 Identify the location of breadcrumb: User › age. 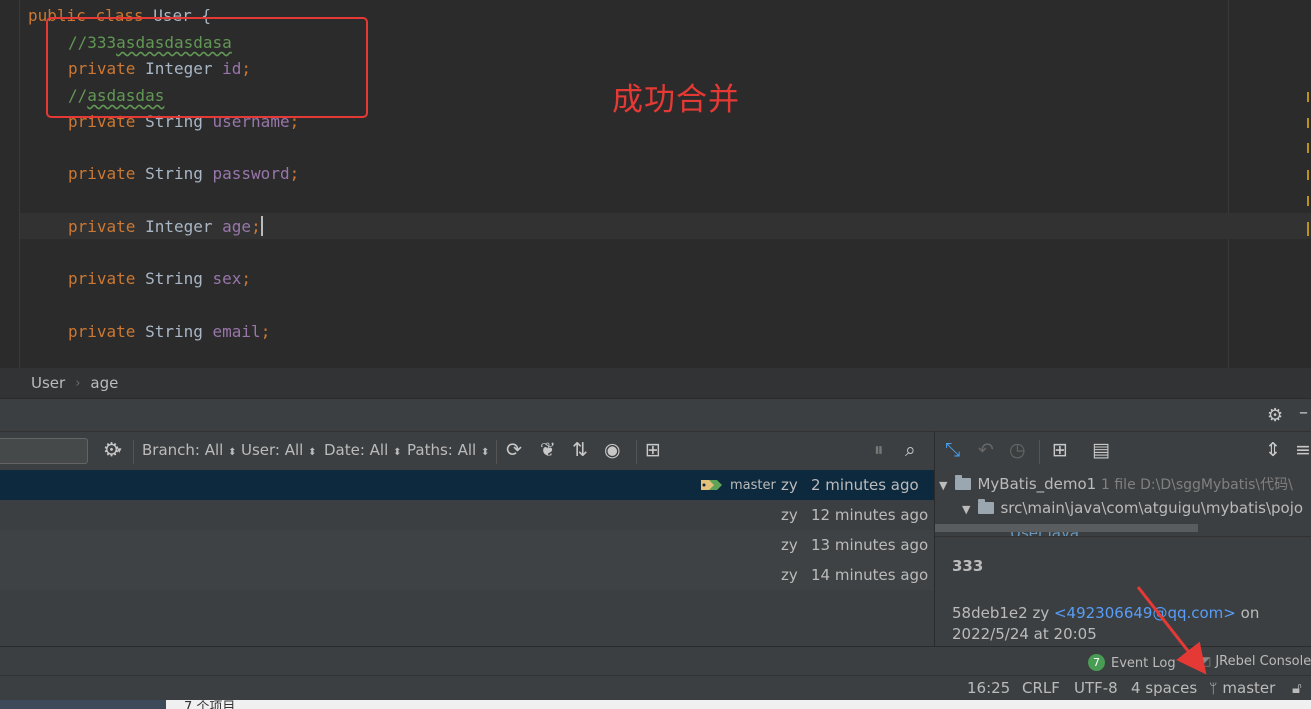
(655, 383).